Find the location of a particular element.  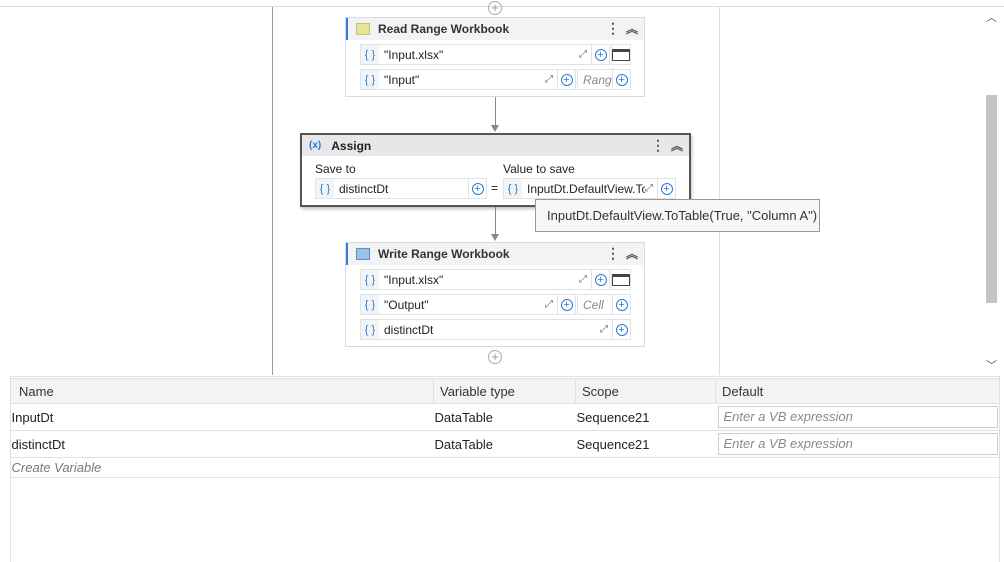

variable-name: InputDt is located at coordinates (222, 417).